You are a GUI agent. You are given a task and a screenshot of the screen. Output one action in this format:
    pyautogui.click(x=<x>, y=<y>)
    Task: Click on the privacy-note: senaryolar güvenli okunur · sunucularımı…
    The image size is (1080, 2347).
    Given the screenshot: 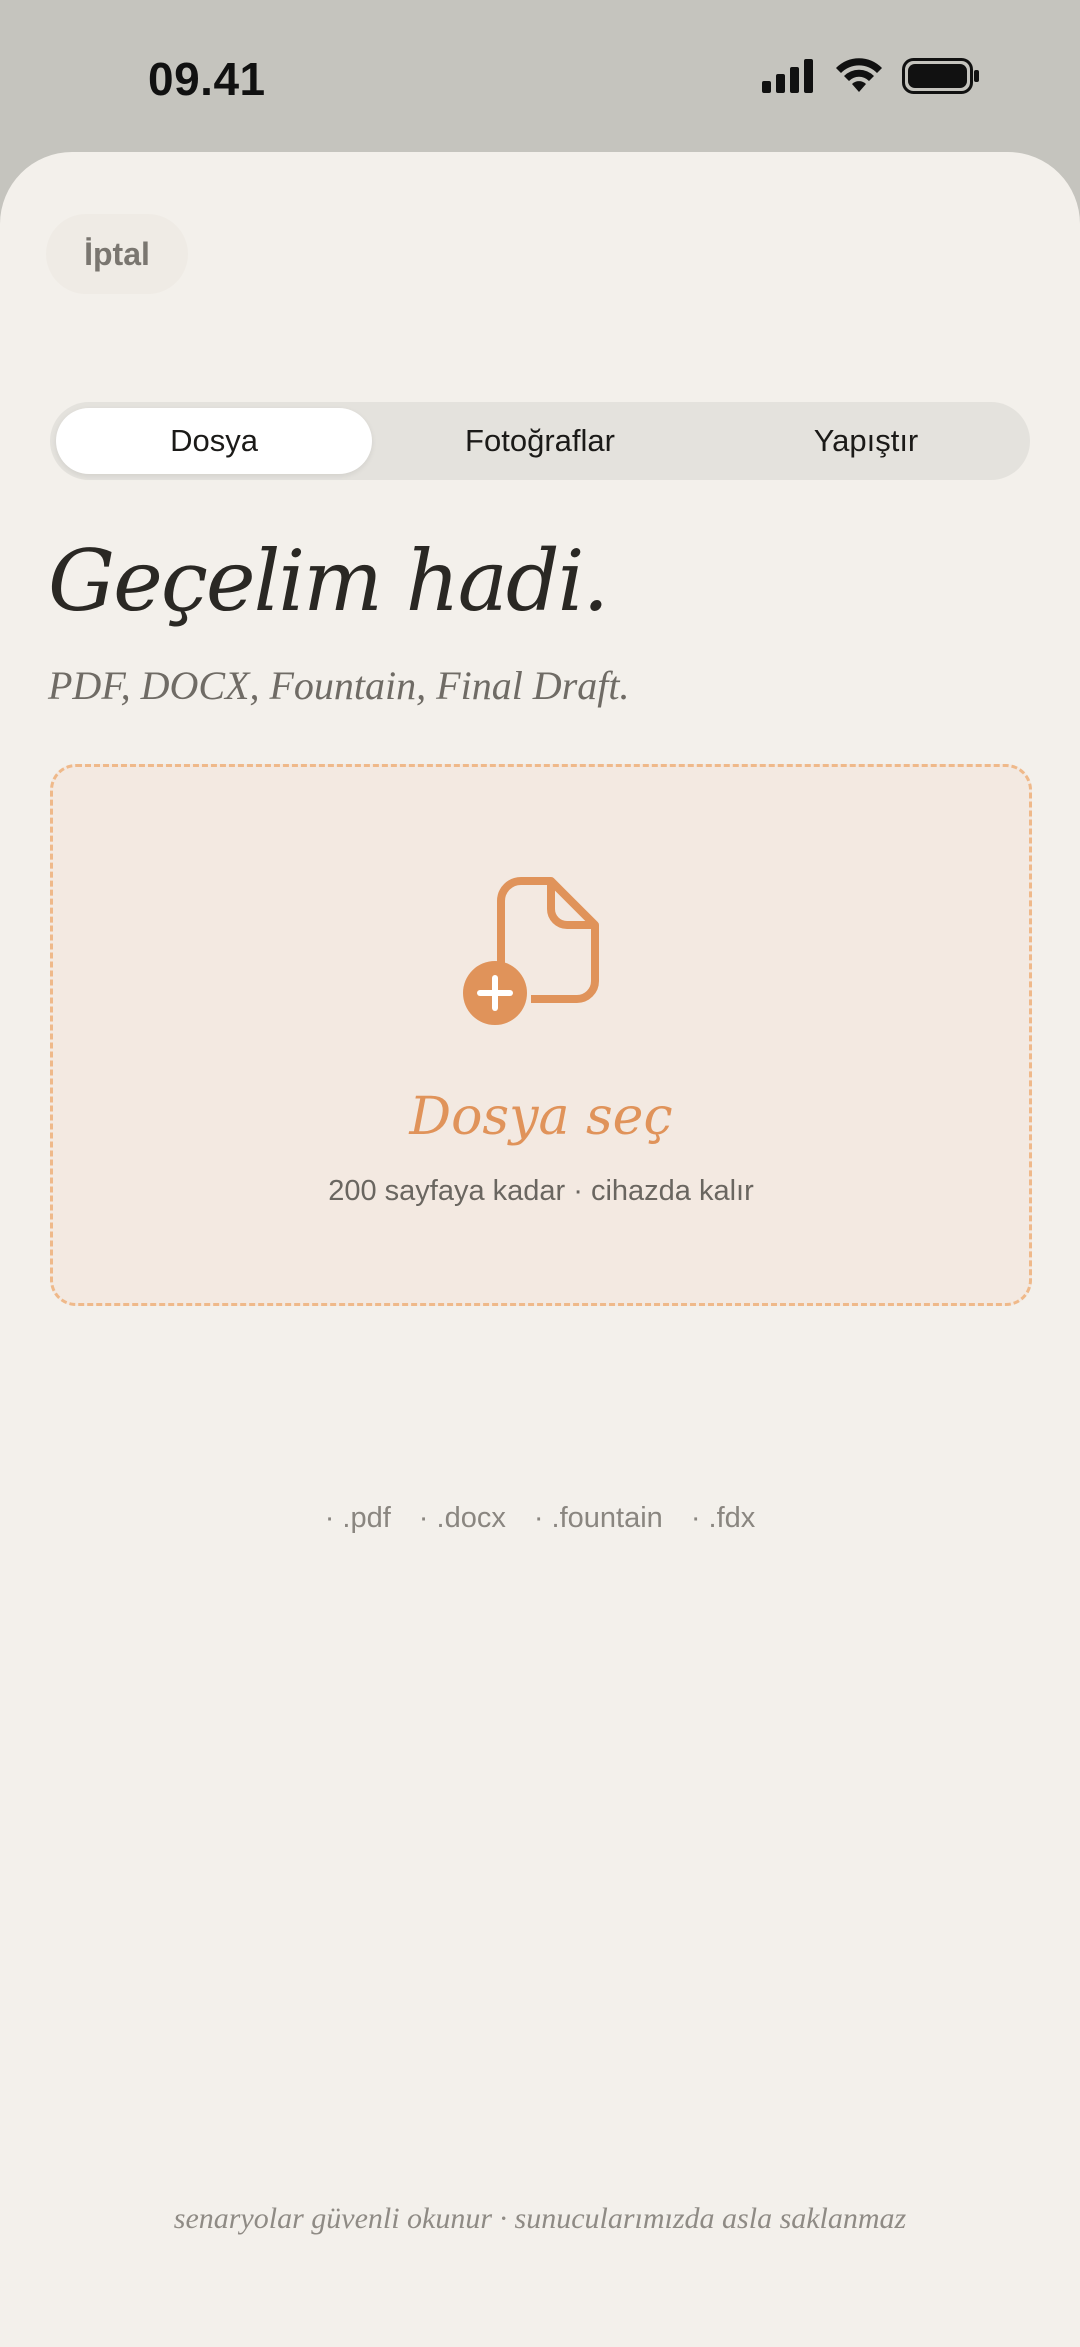 What is the action you would take?
    pyautogui.click(x=540, y=2218)
    